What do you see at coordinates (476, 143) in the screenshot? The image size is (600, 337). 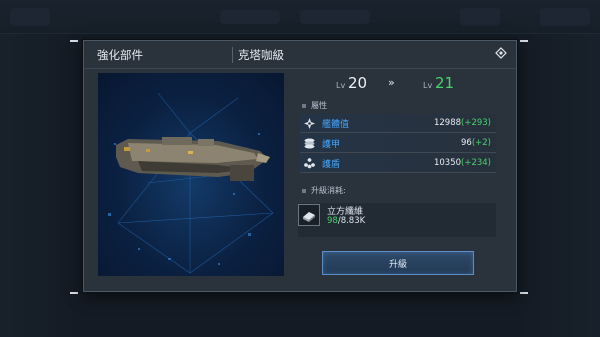 I see `stat-value: 96(+2)` at bounding box center [476, 143].